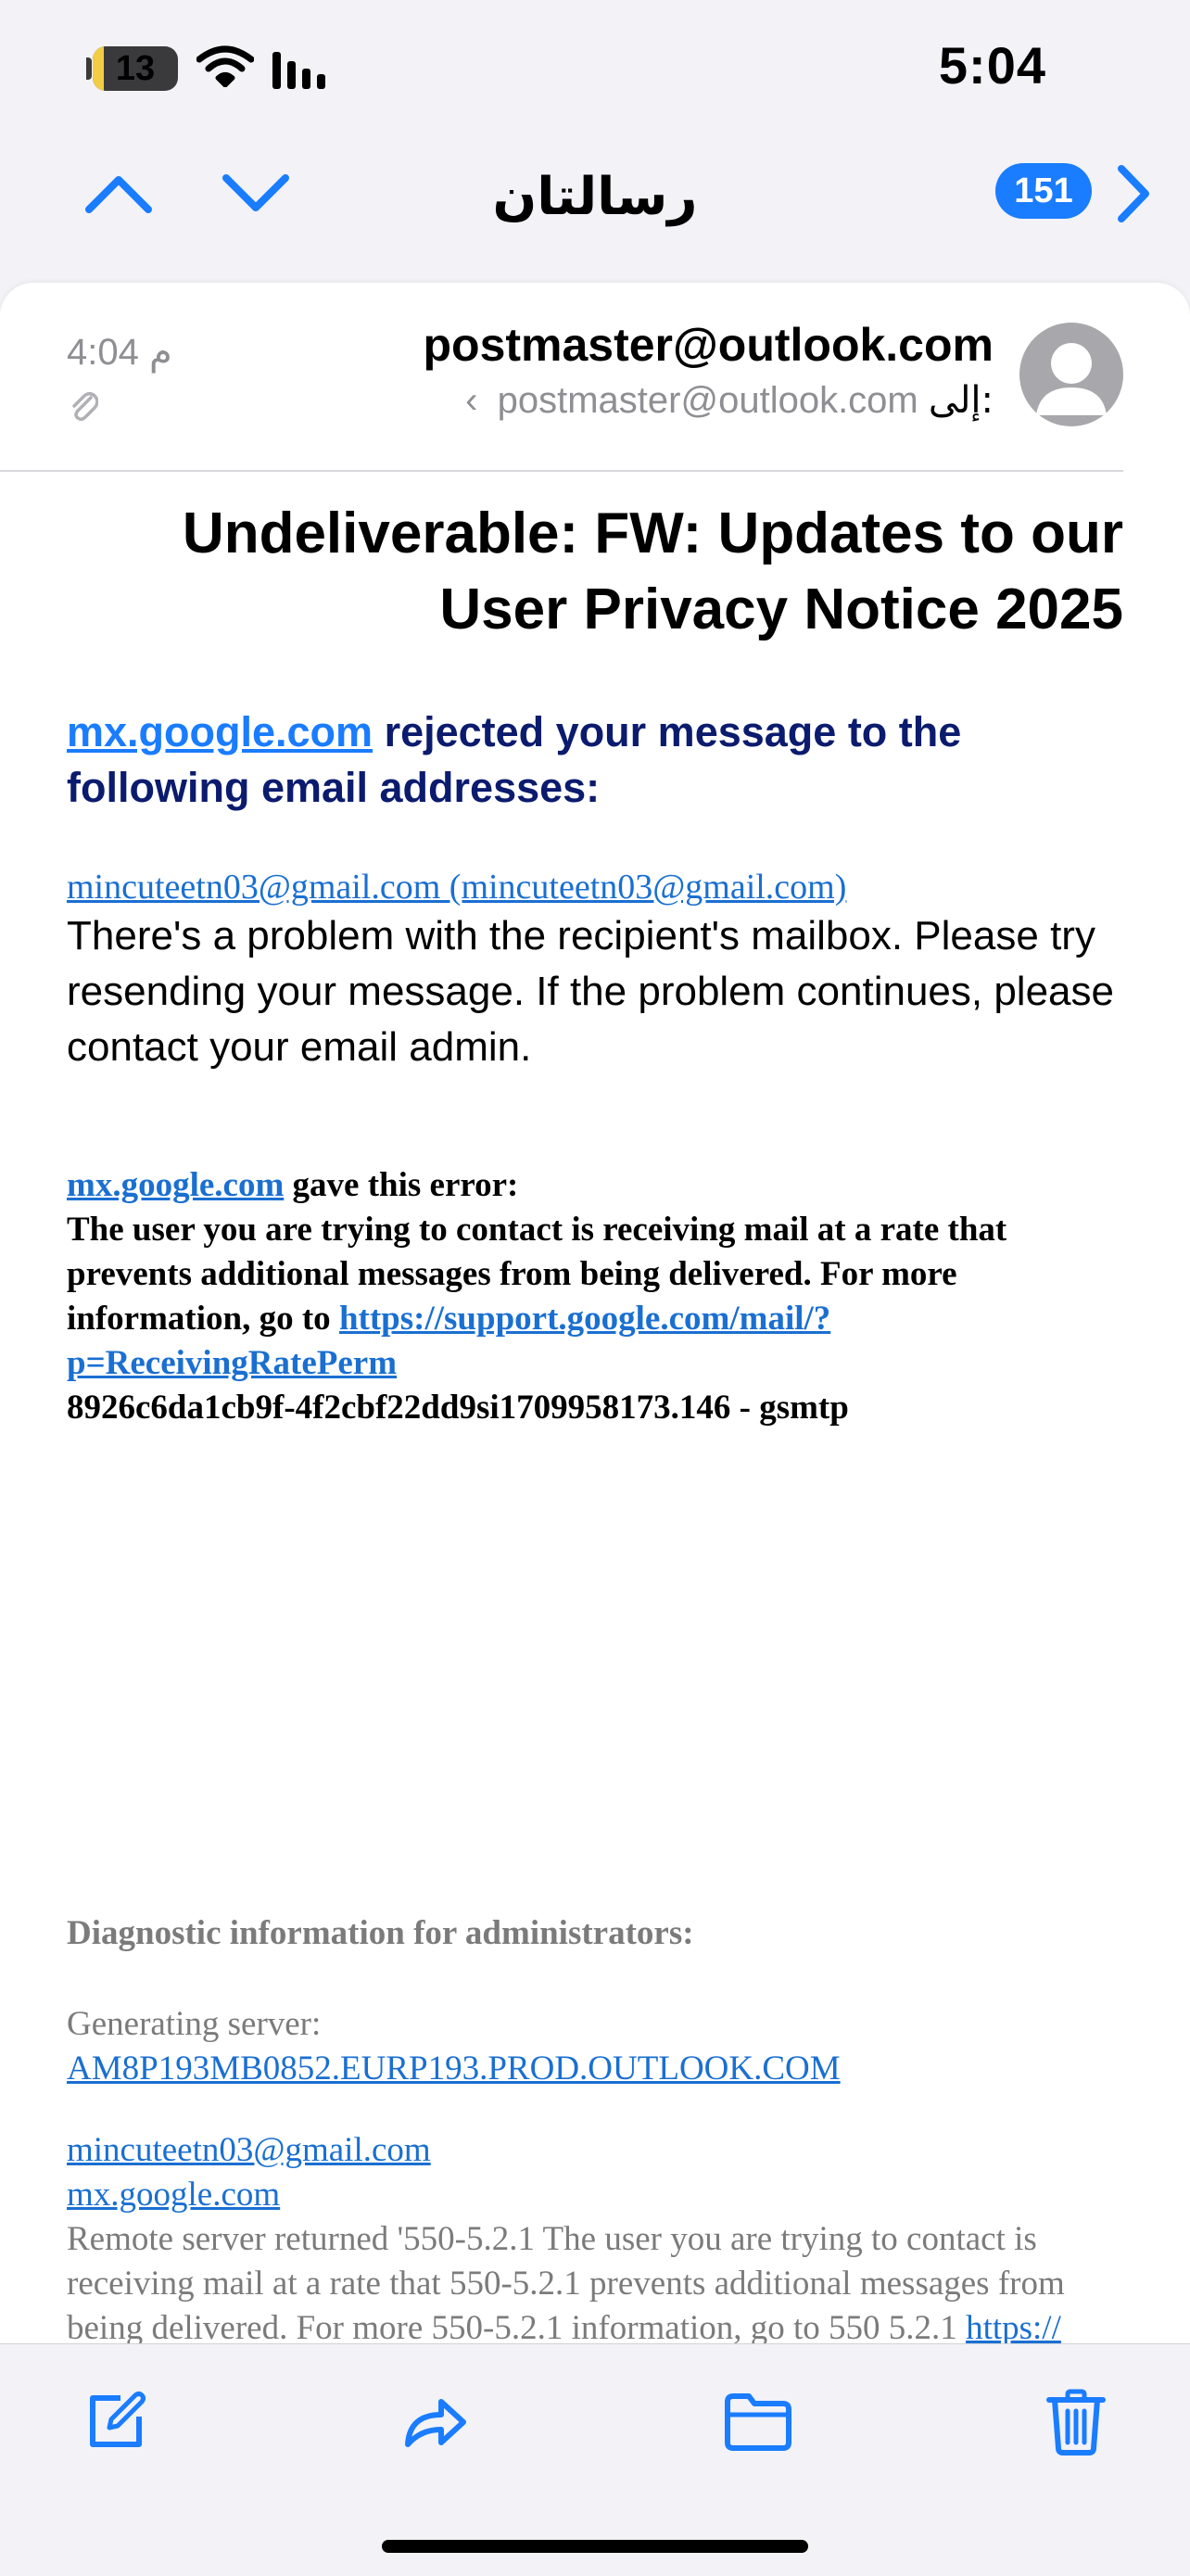 The height and width of the screenshot is (2576, 1190). I want to click on avatar, so click(1071, 374).